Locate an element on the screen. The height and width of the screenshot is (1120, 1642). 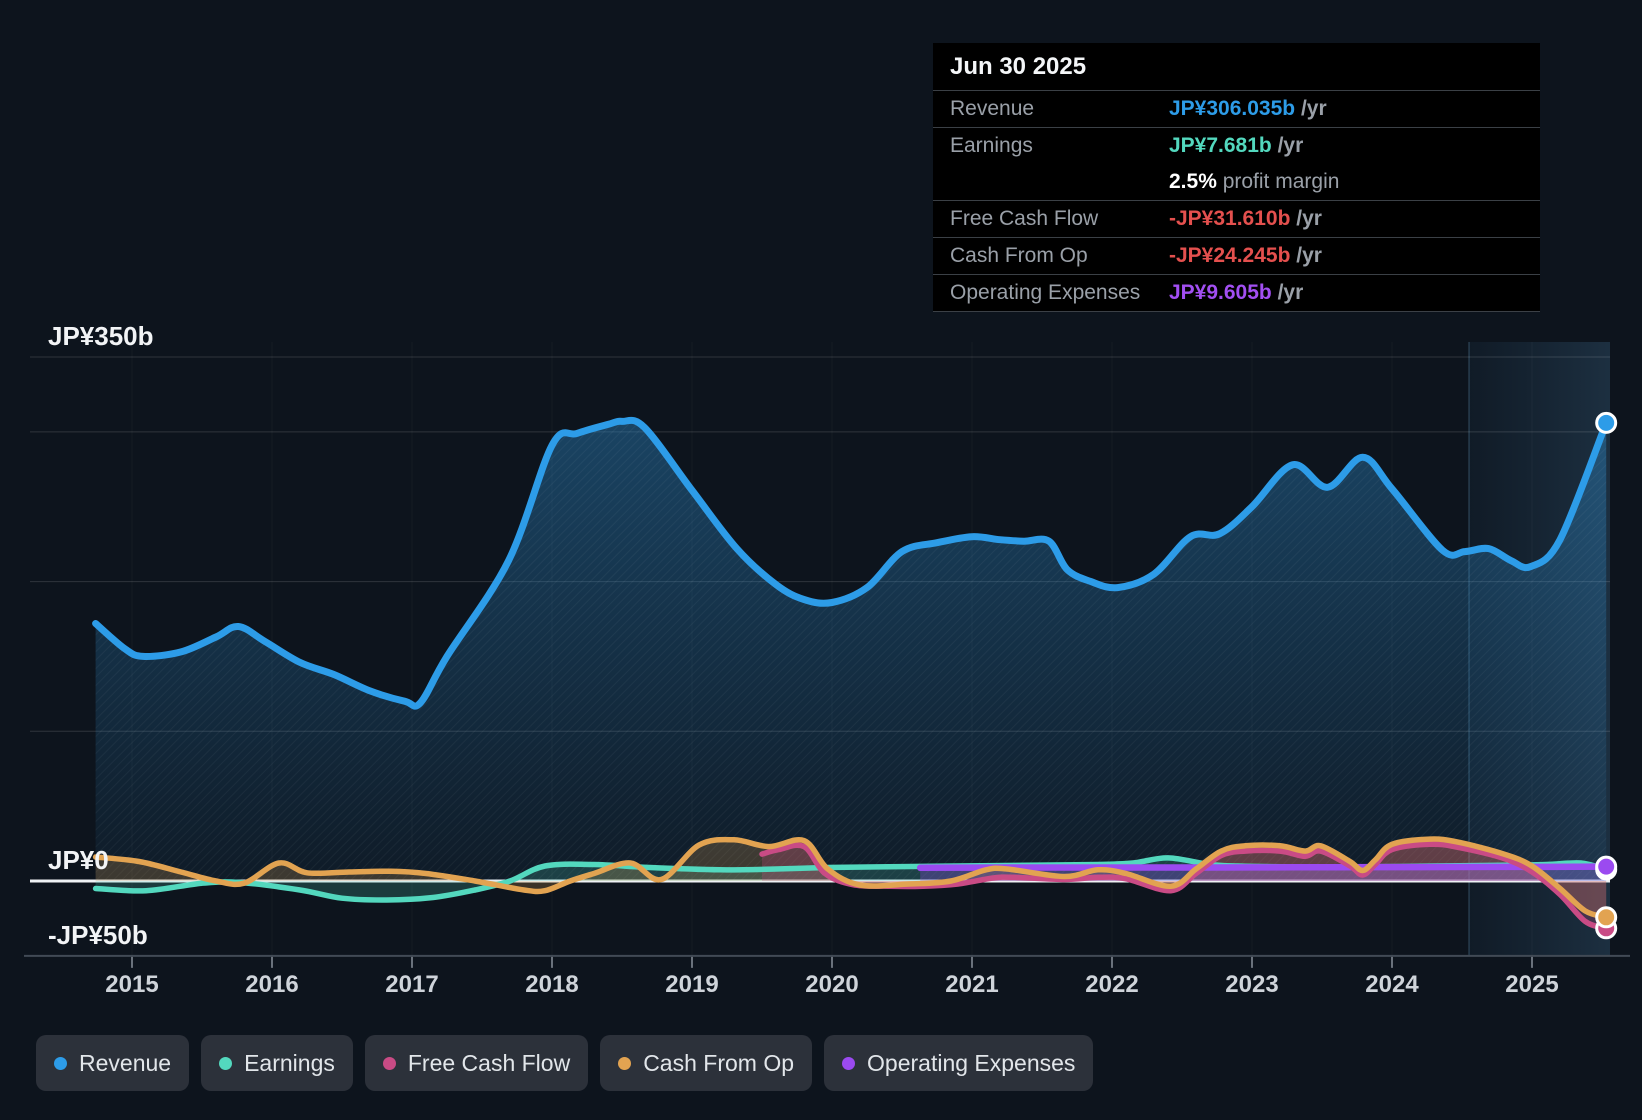
tooltip-row-revenue: Revenue JP¥306.035b /yr is located at coordinates (1236, 109).